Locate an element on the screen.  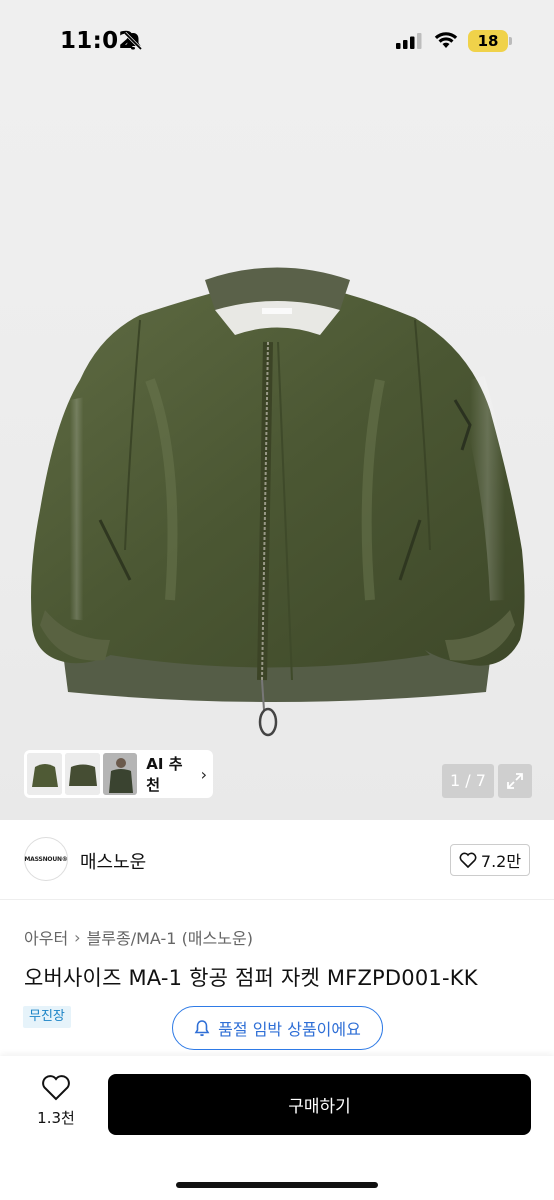
bottom-action-bar: 1.3천 구매하기 is located at coordinates (277, 1128).